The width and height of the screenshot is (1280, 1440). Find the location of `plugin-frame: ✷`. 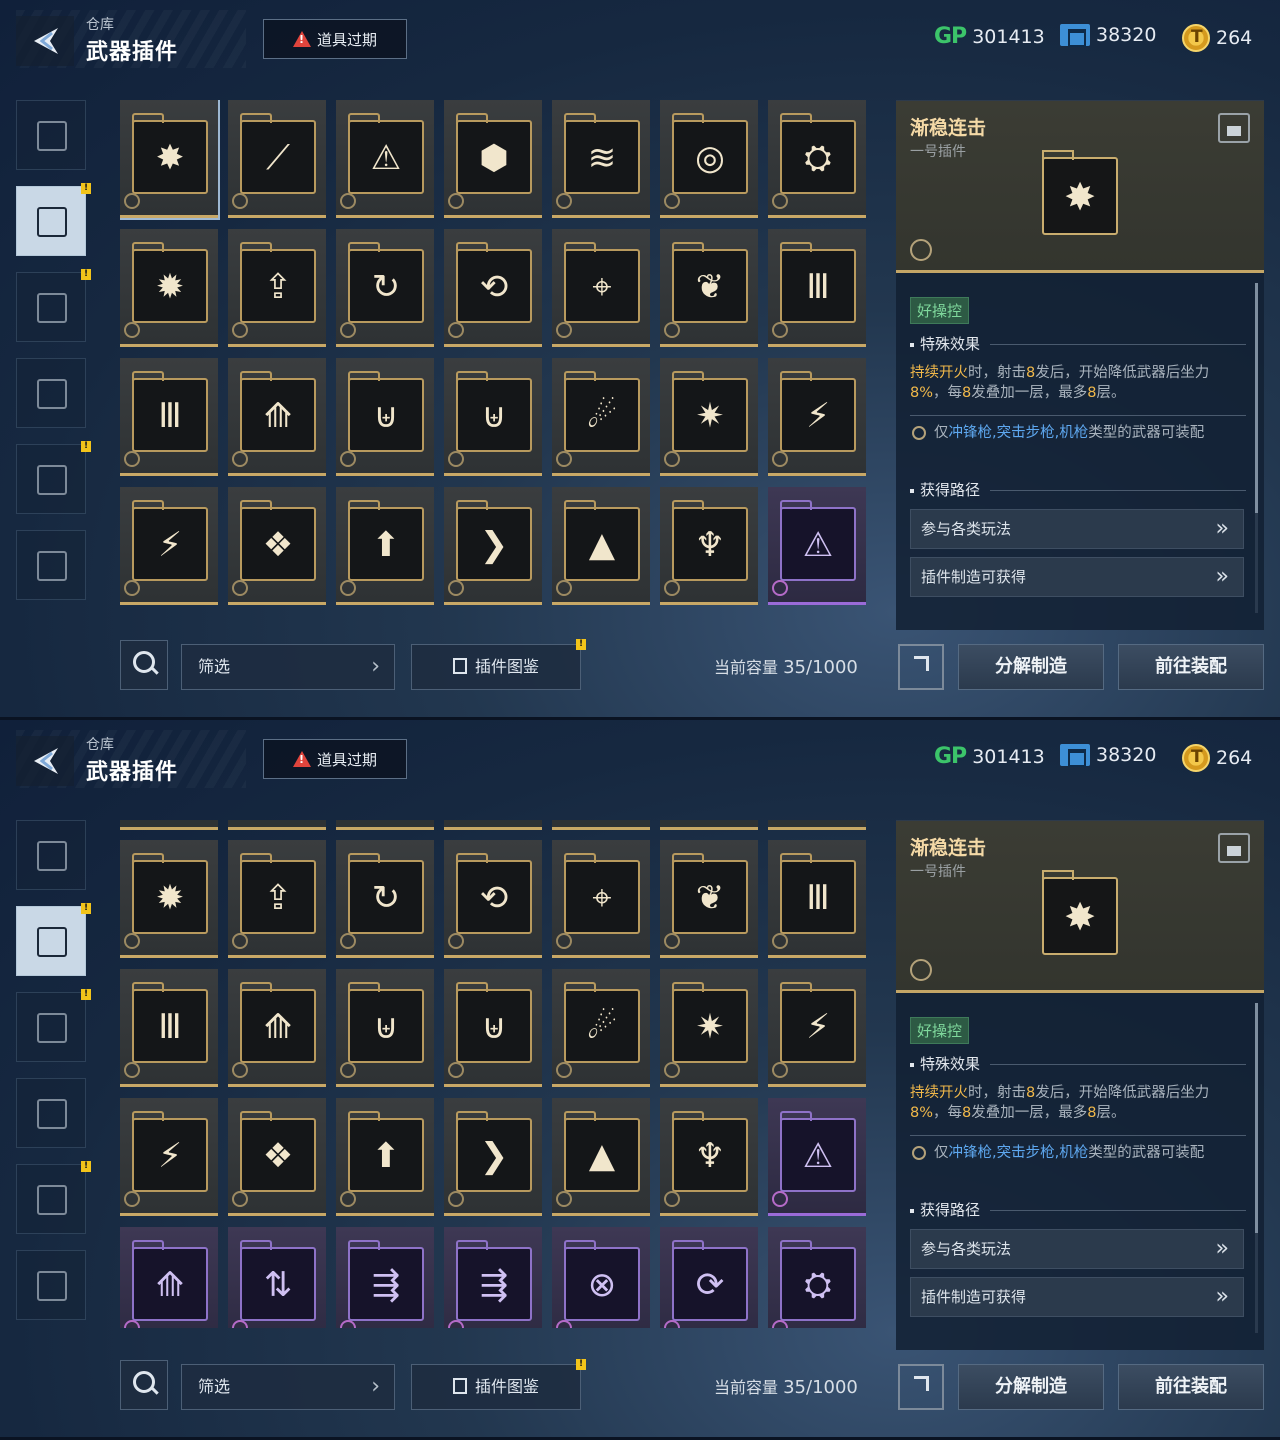

plugin-frame: ✷ is located at coordinates (710, 1022).